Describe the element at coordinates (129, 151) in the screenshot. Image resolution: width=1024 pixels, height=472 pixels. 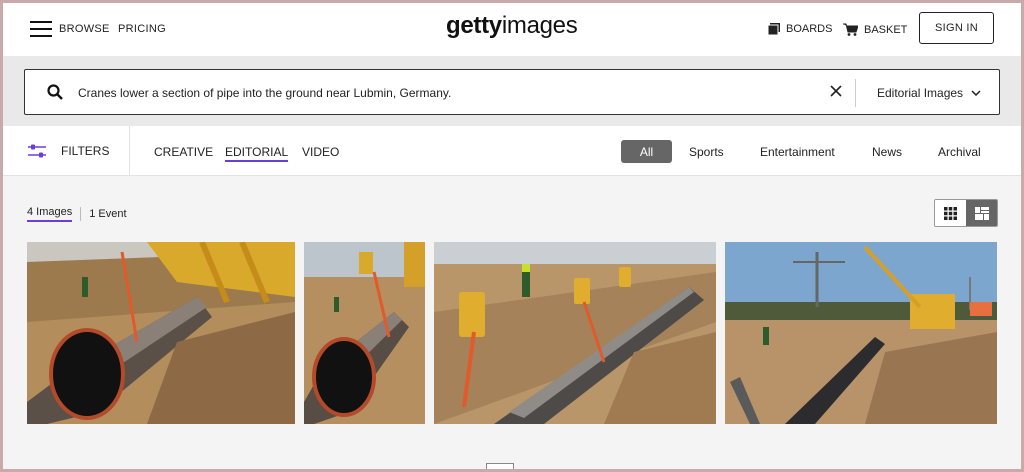
I see `filter-divider` at that location.